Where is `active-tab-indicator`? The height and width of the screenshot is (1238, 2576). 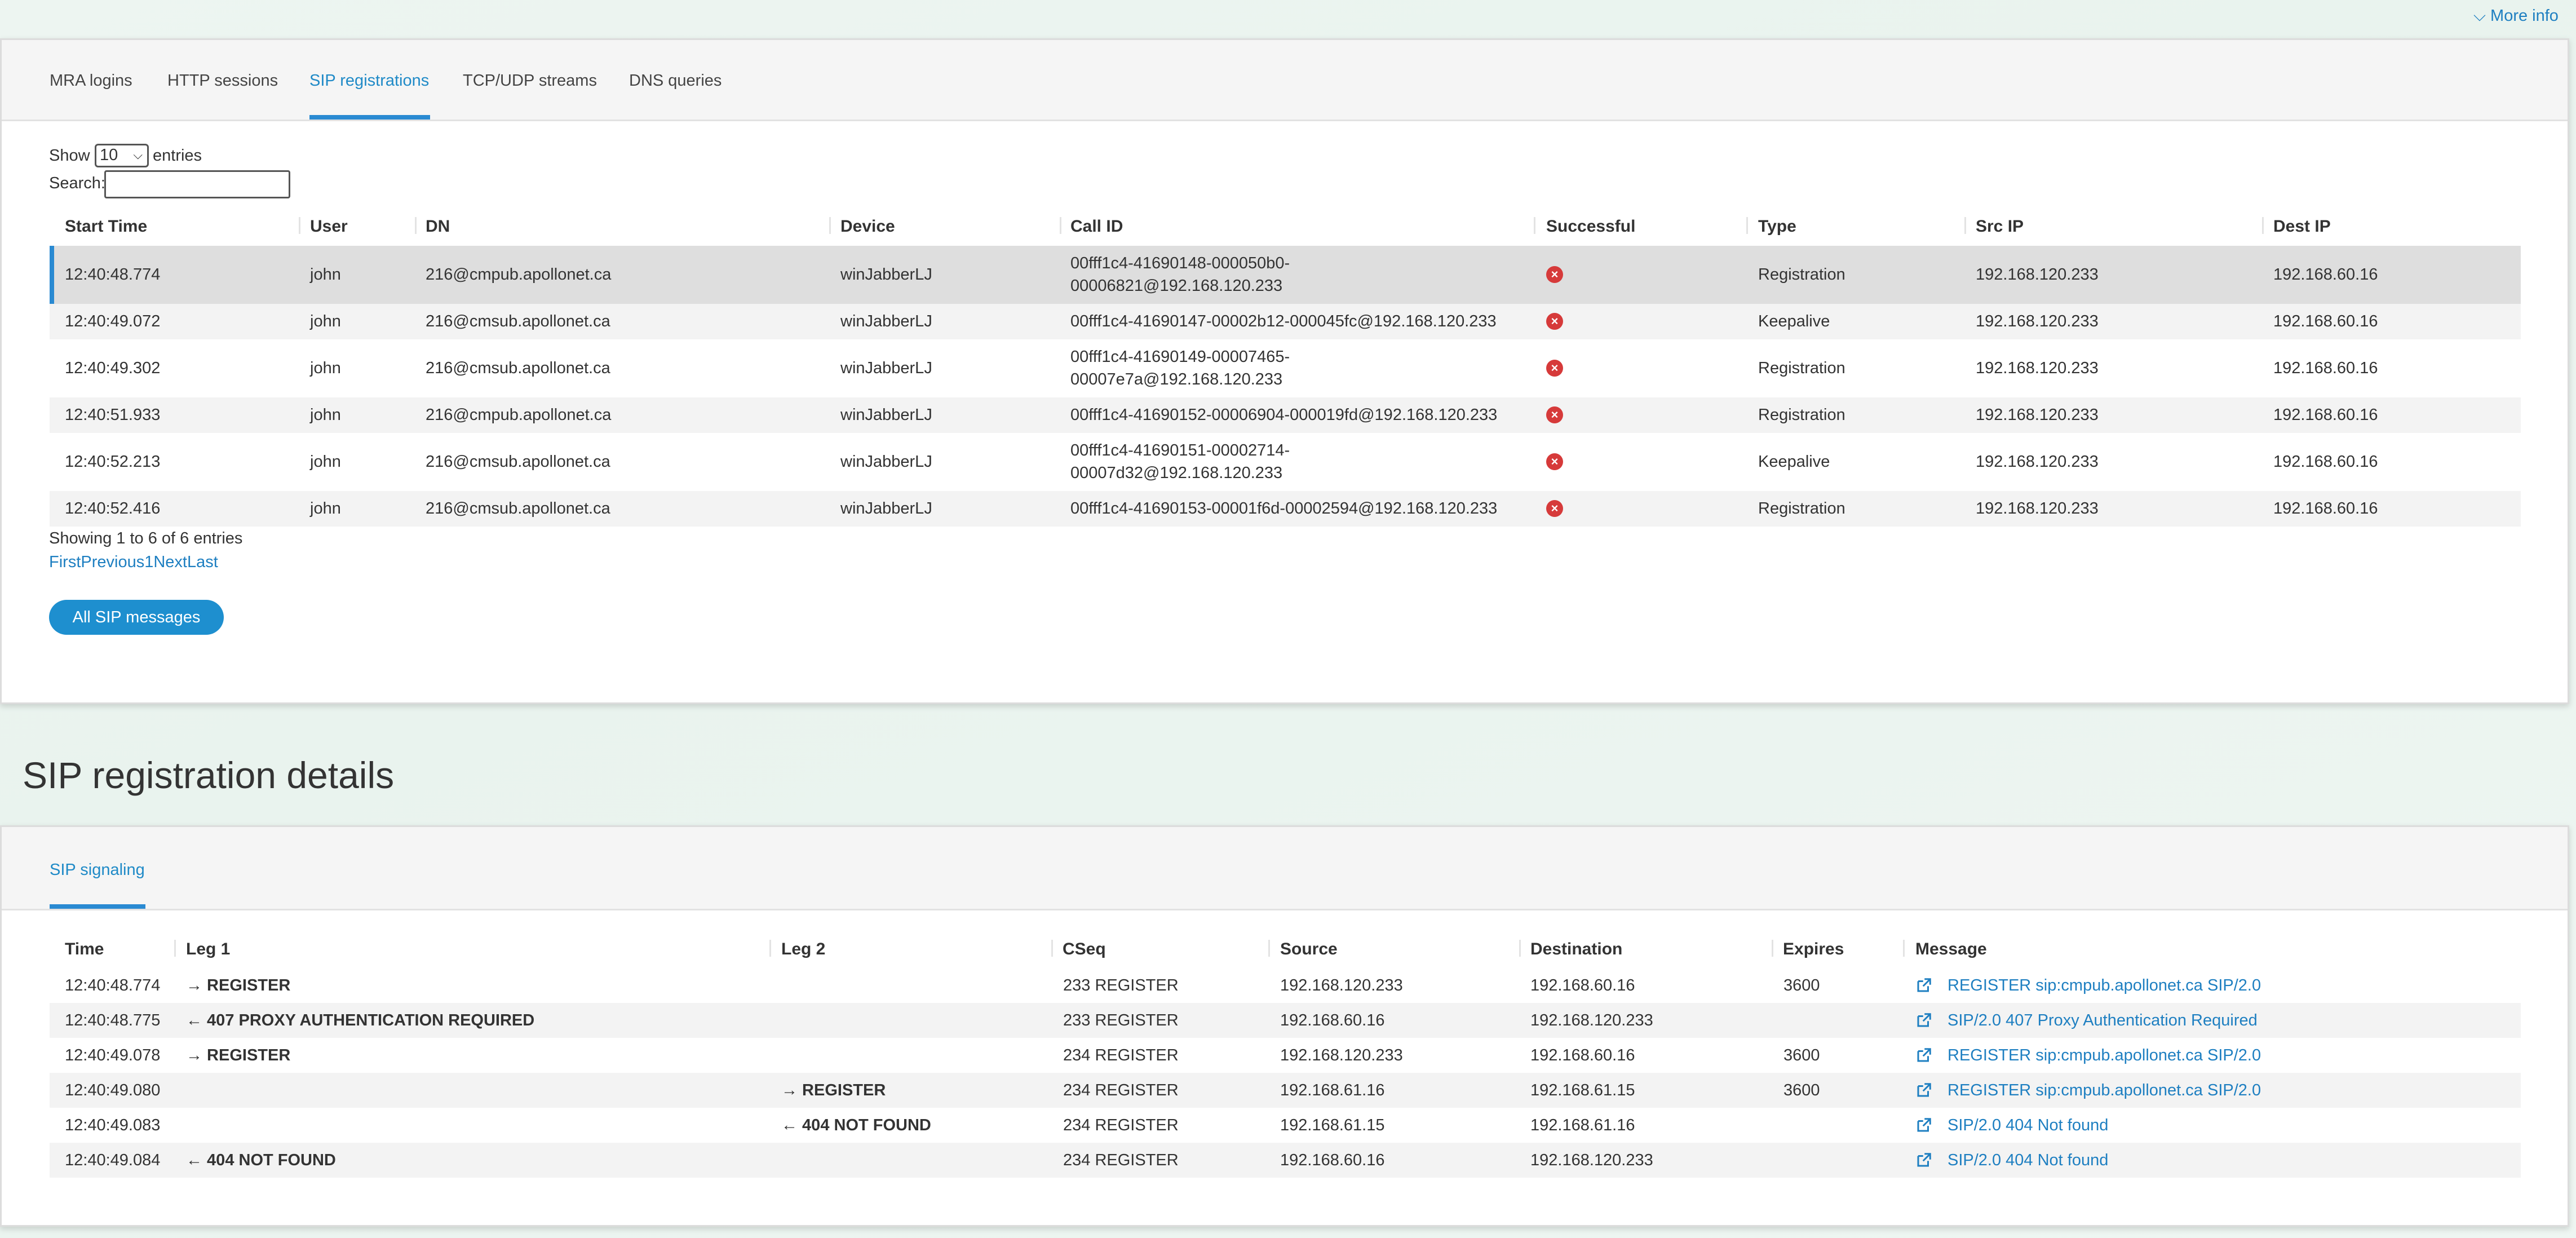 active-tab-indicator is located at coordinates (369, 117).